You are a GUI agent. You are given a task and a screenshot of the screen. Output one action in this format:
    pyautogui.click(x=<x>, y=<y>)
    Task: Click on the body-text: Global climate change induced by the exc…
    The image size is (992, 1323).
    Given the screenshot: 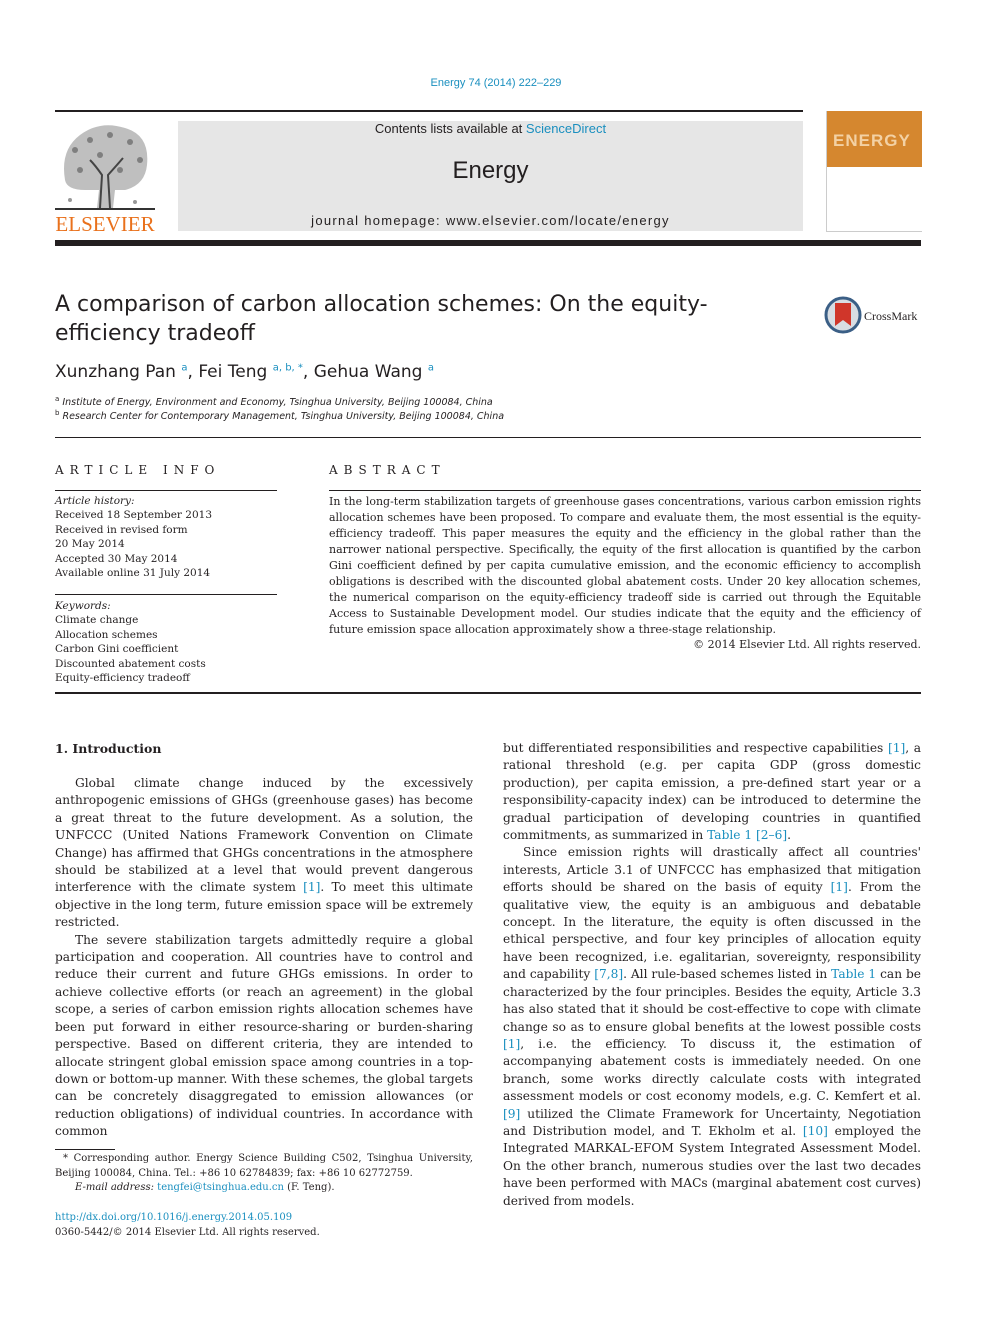 What is the action you would take?
    pyautogui.click(x=264, y=835)
    